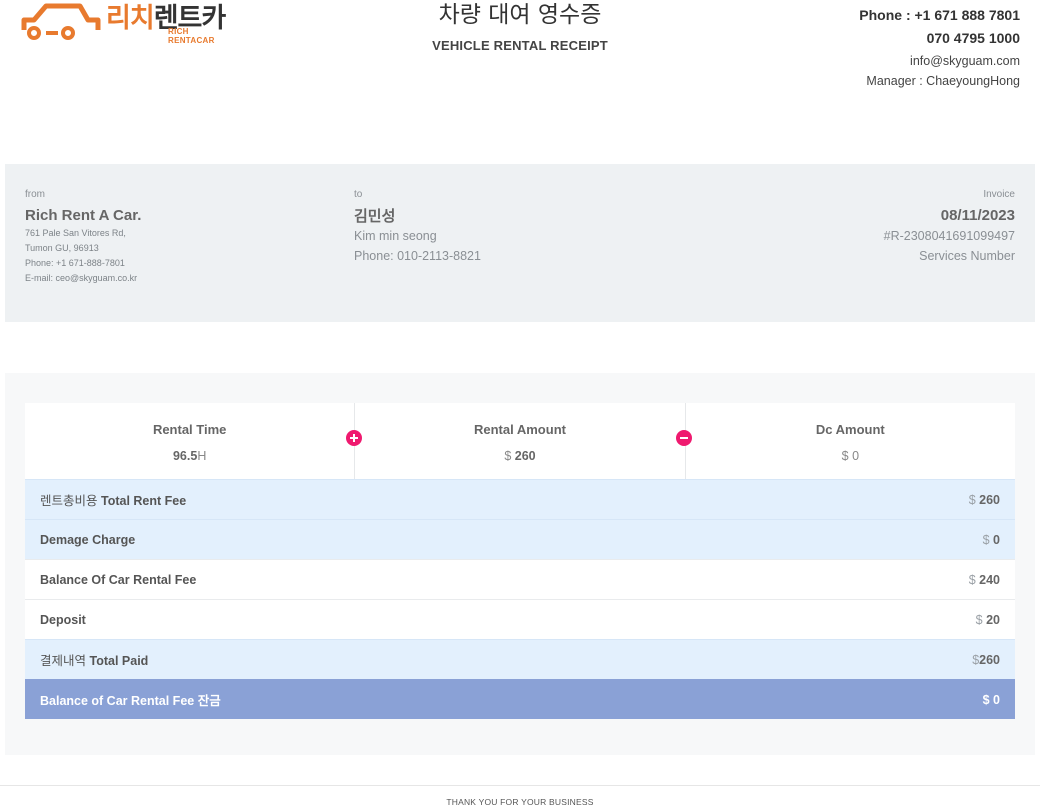 This screenshot has height=811, width=1040. What do you see at coordinates (117, 701) in the screenshot?
I see `final-balance-en: Balance of Car Rental Fee` at bounding box center [117, 701].